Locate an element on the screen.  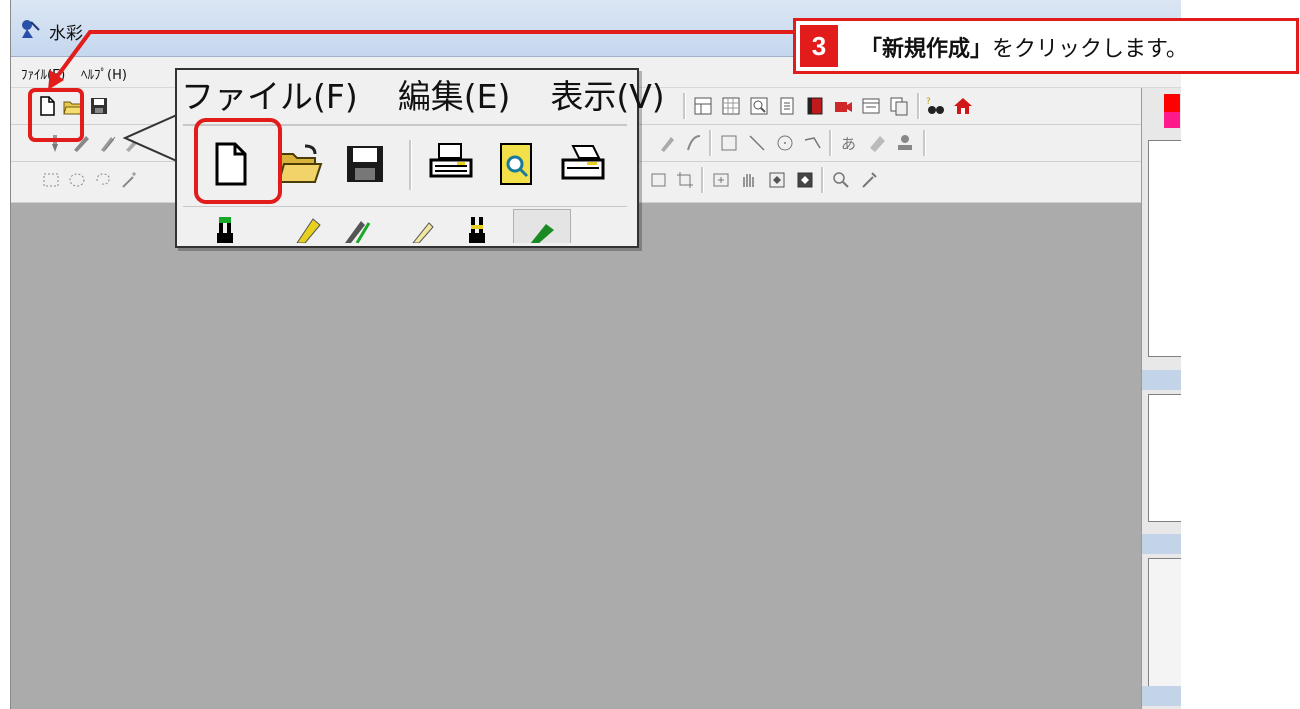
app-icon is located at coordinates (30, 29).